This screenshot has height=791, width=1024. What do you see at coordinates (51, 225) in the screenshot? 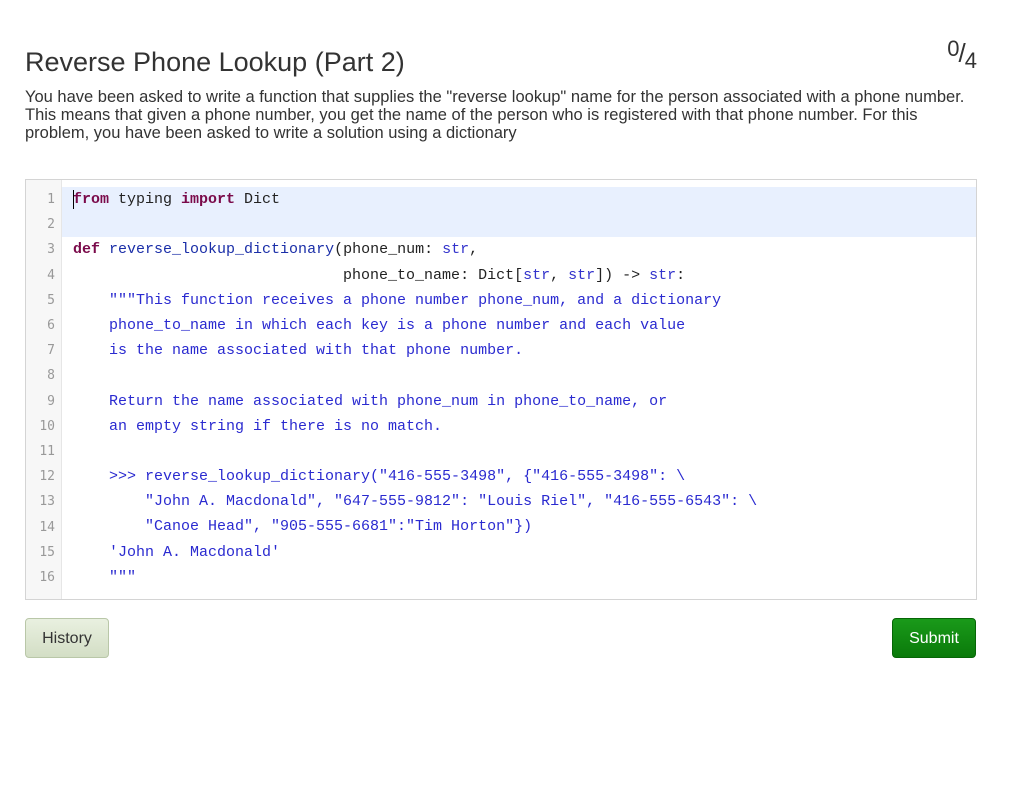
I see `line-number: 2` at bounding box center [51, 225].